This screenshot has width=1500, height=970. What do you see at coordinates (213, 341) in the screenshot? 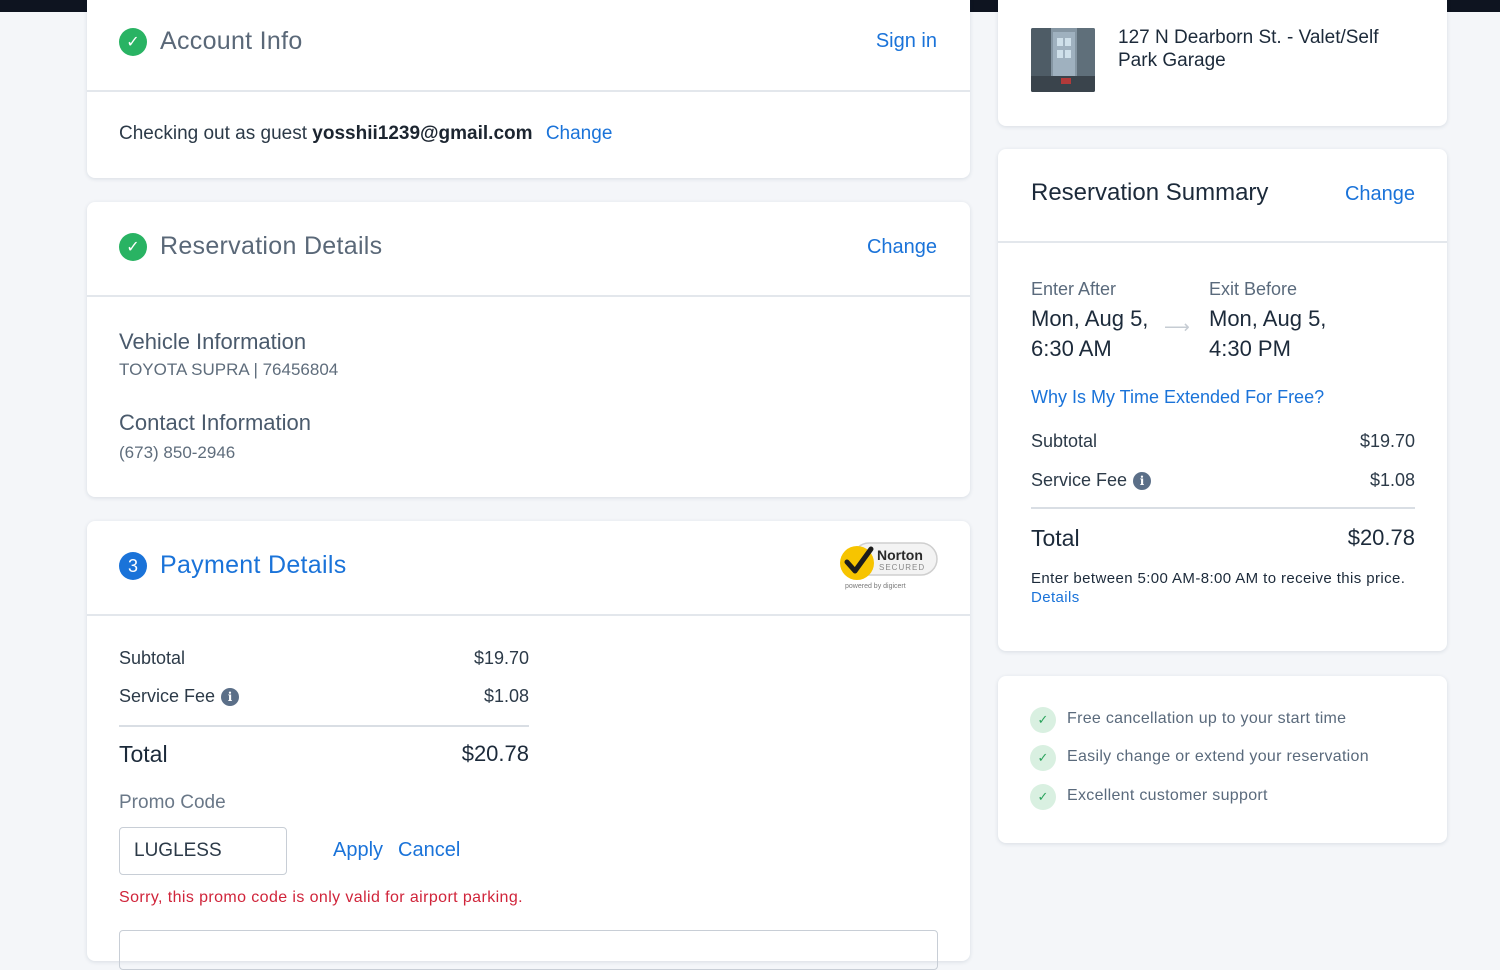
I see `vehicle-heading: Vehicle Information` at bounding box center [213, 341].